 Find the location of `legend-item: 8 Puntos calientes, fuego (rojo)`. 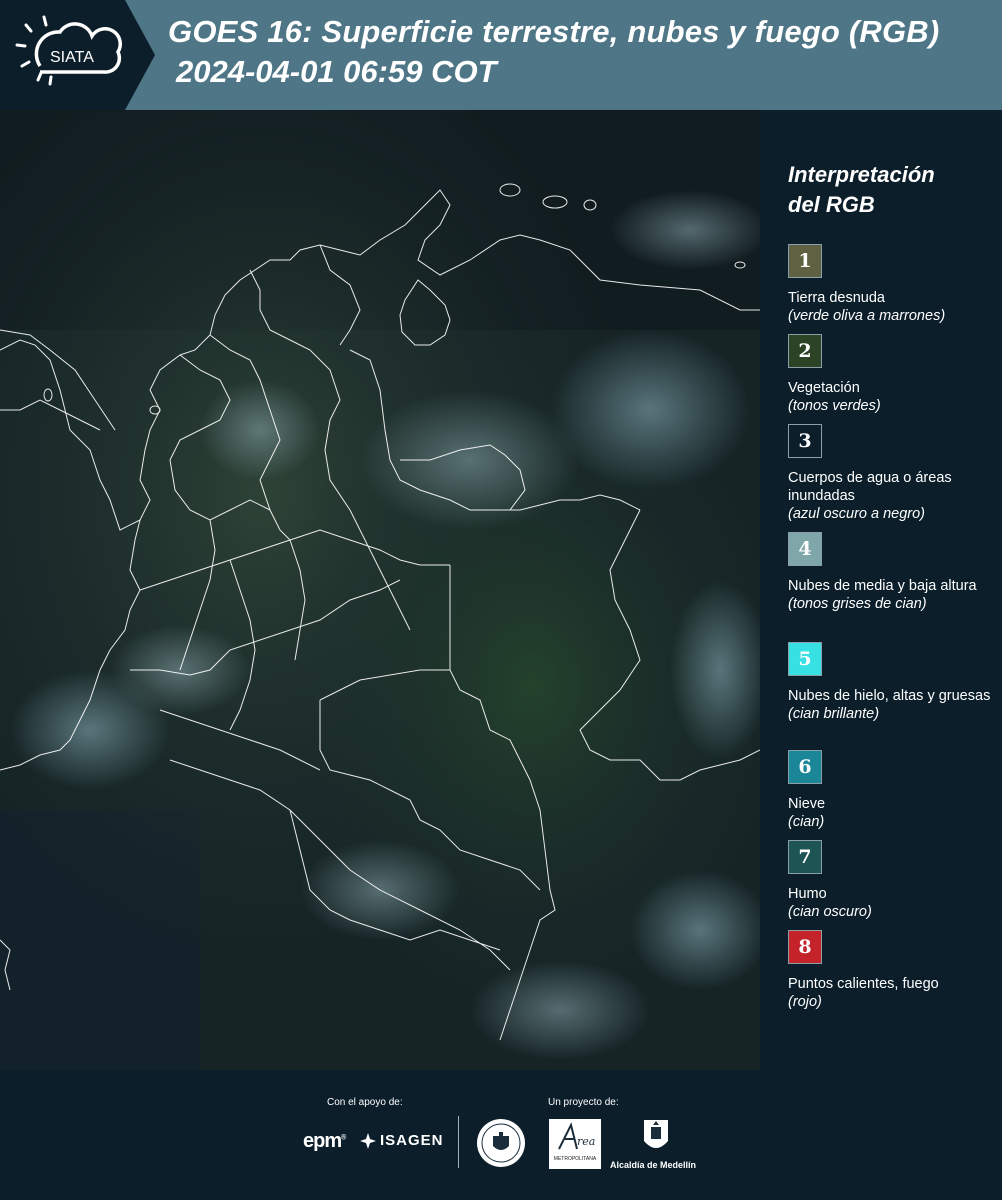

legend-item: 8 Puntos calientes, fuego (rojo) is located at coordinates (890, 970).